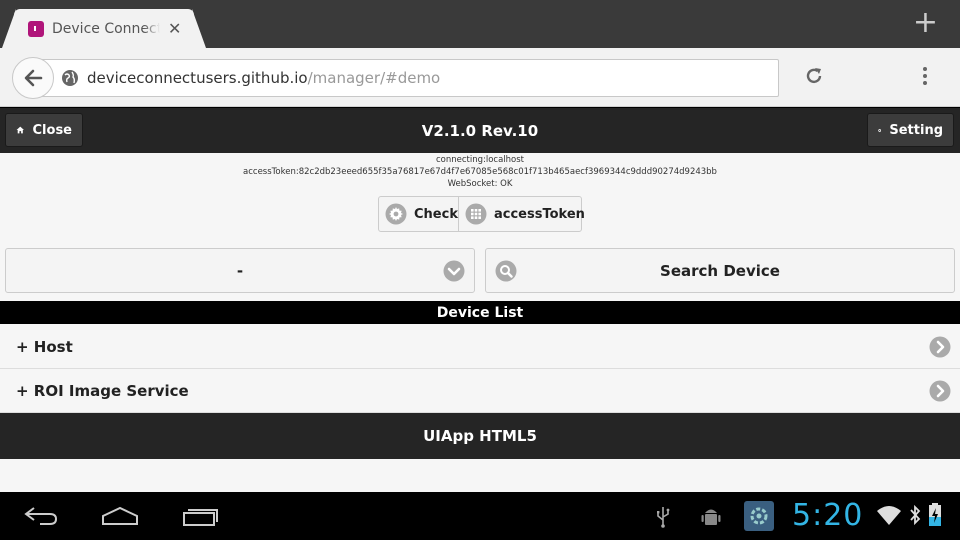 The image size is (960, 540). Describe the element at coordinates (925, 76) in the screenshot. I see `overflow-menu-icon` at that location.